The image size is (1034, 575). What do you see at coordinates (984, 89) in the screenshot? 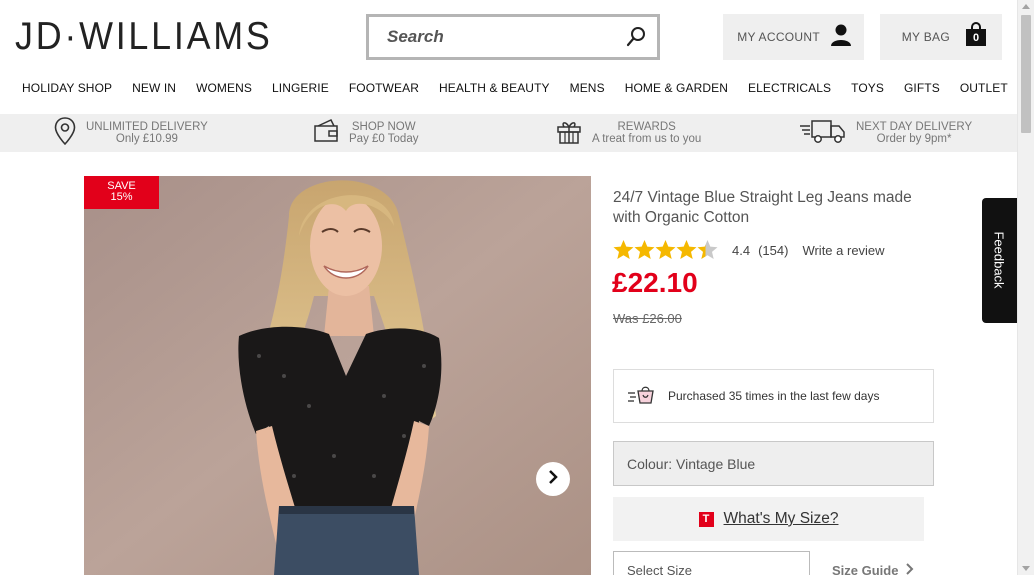
I see `nav-outlet: OUTLET` at bounding box center [984, 89].